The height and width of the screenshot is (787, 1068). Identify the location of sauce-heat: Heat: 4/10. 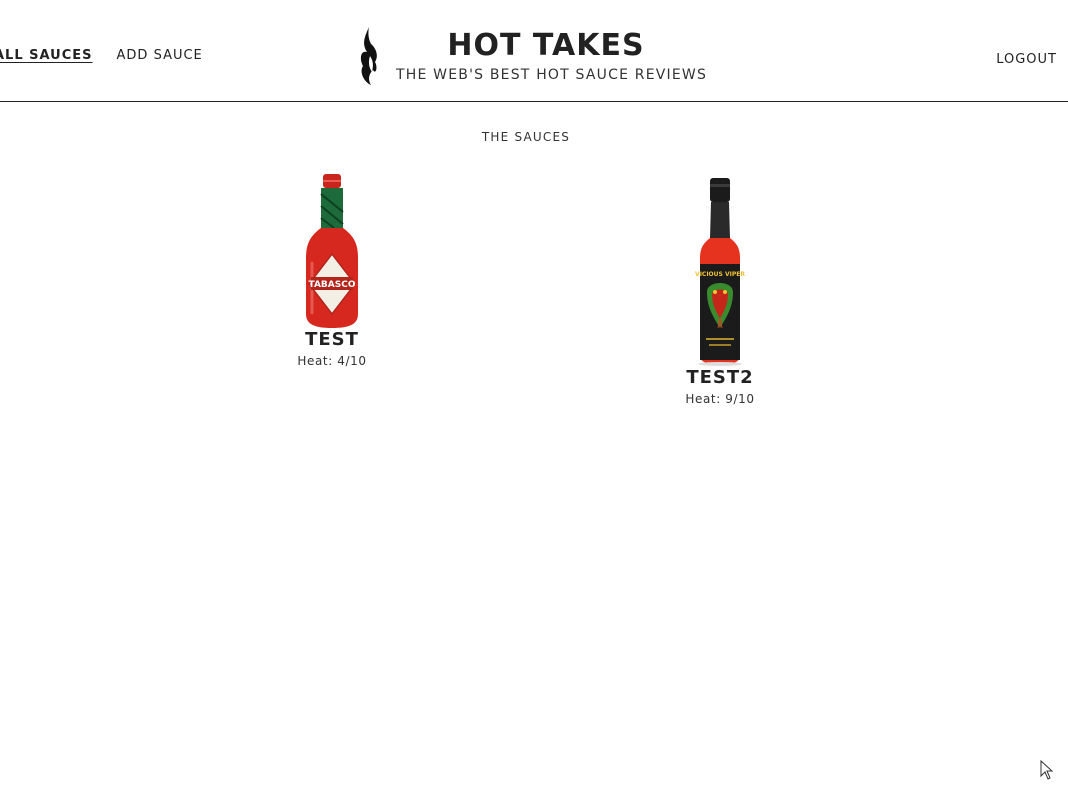
(332, 361).